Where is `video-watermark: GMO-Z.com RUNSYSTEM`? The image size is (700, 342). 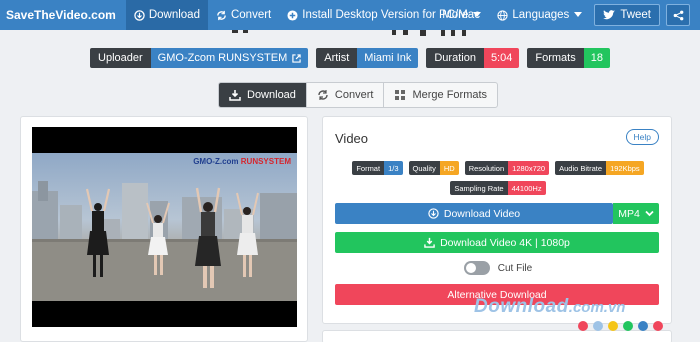 video-watermark: GMO-Z.com RUNSYSTEM is located at coordinates (242, 161).